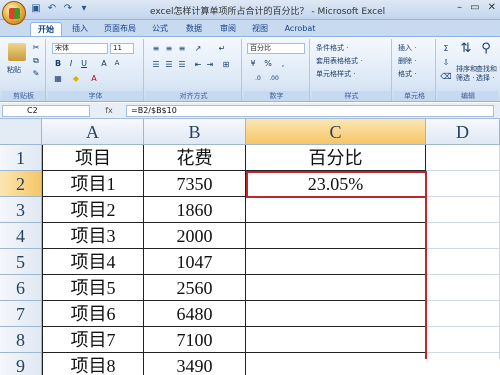  What do you see at coordinates (21, 236) in the screenshot?
I see `row-header-4: 4` at bounding box center [21, 236].